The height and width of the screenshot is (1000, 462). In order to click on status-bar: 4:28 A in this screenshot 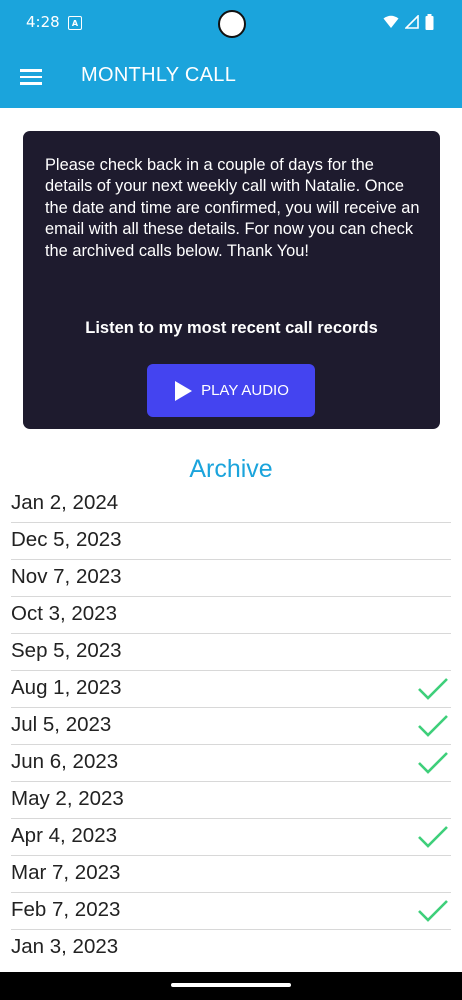, I will do `click(231, 24)`.